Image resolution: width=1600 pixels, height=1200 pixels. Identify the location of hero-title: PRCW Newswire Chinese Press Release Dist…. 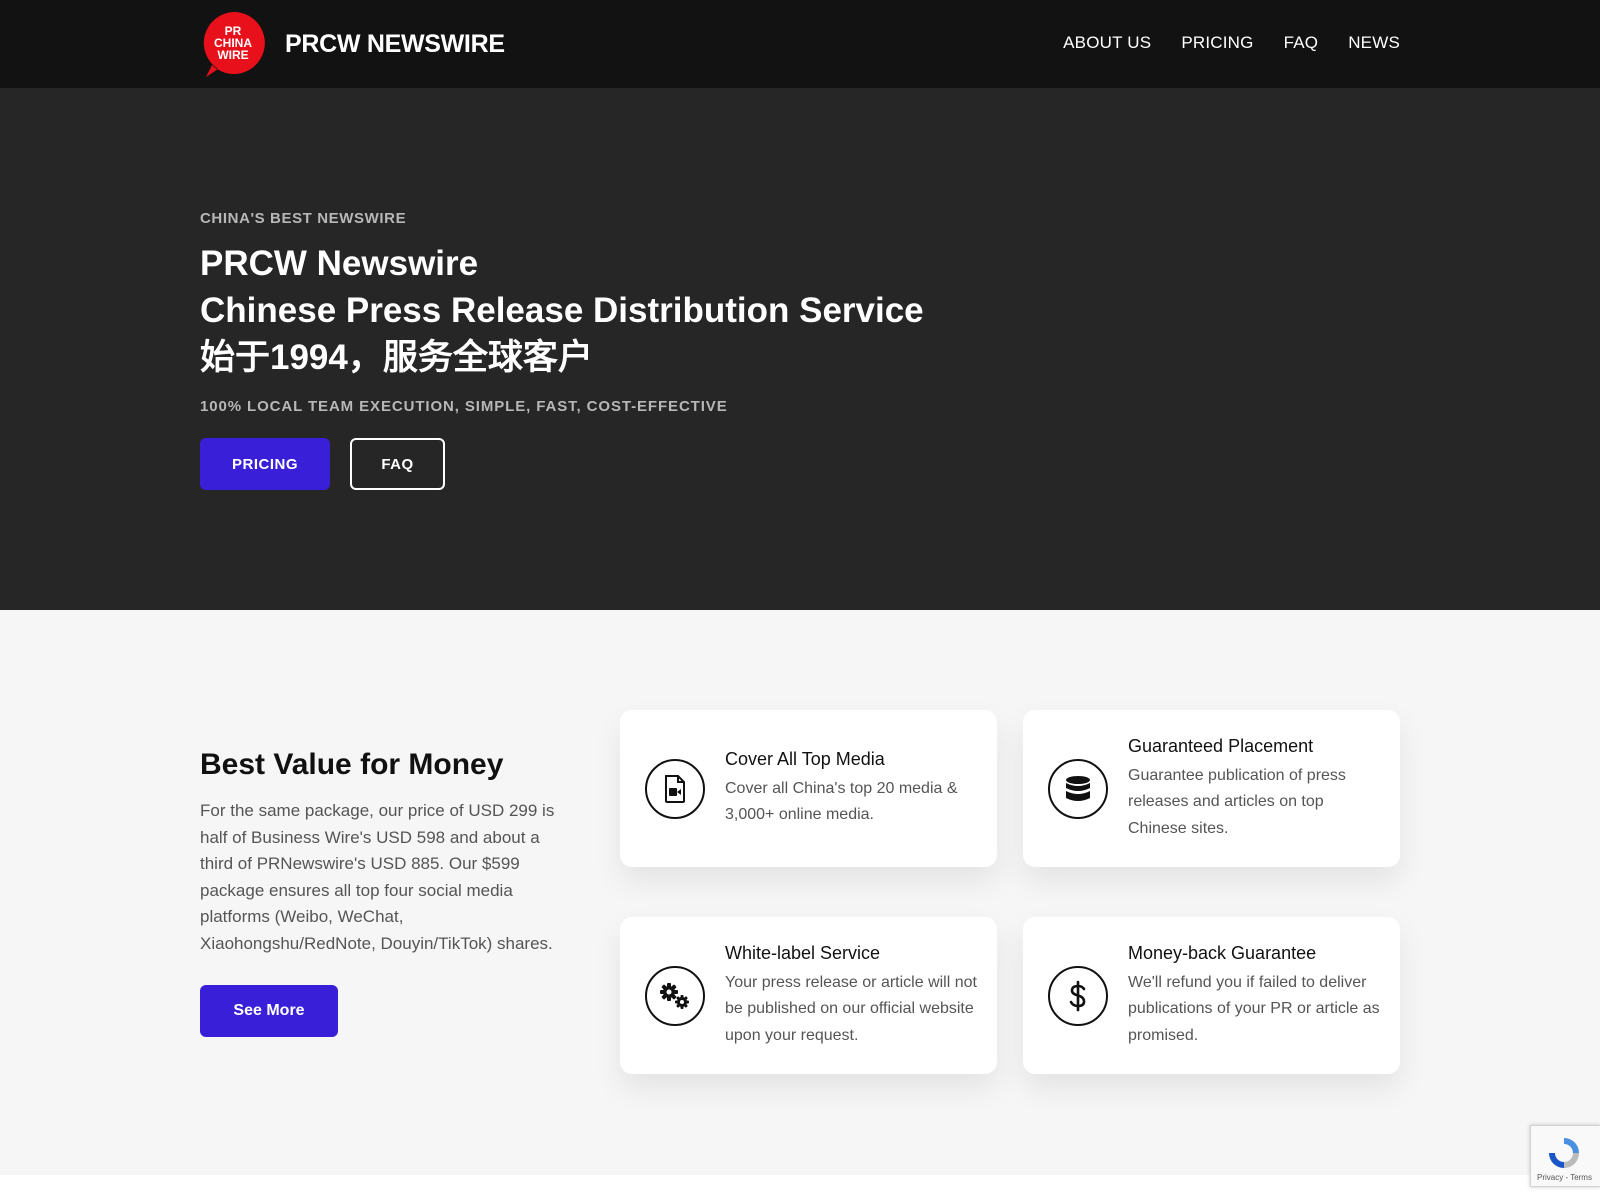
(562, 310).